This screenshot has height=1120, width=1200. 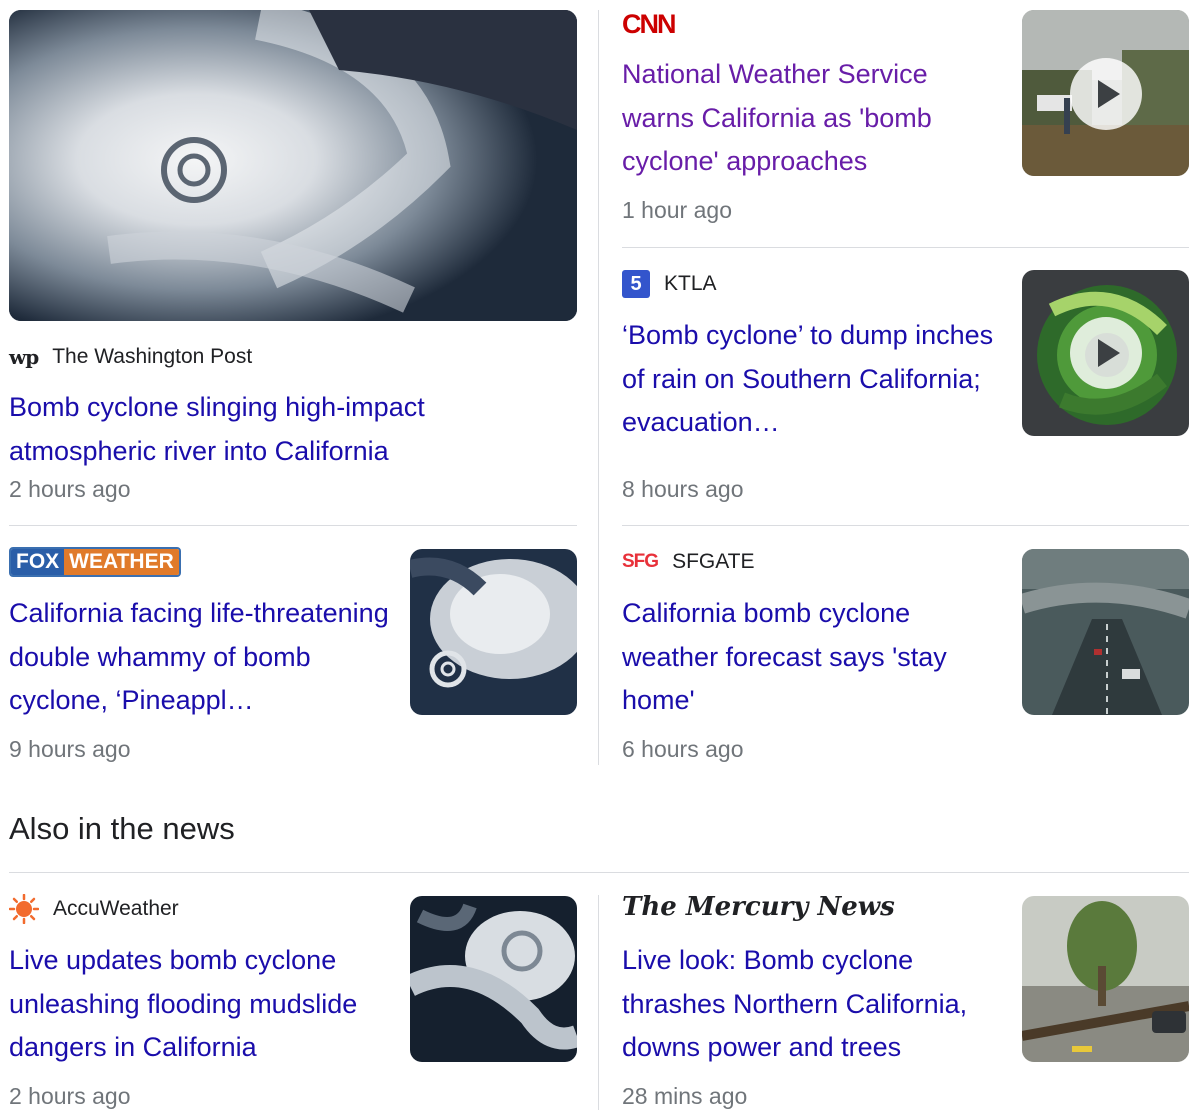 I want to click on story-time: 28 mins ago, so click(x=685, y=1096).